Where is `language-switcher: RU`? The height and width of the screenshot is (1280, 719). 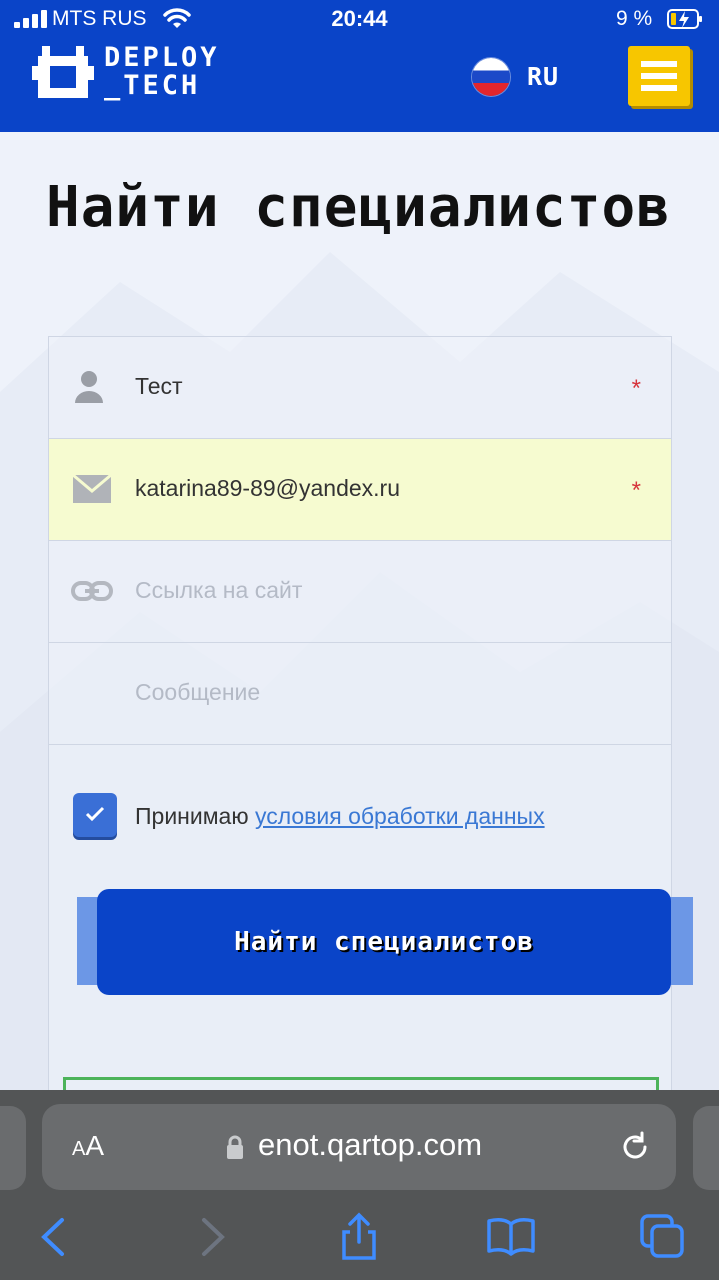
language-switcher: RU is located at coordinates (543, 76).